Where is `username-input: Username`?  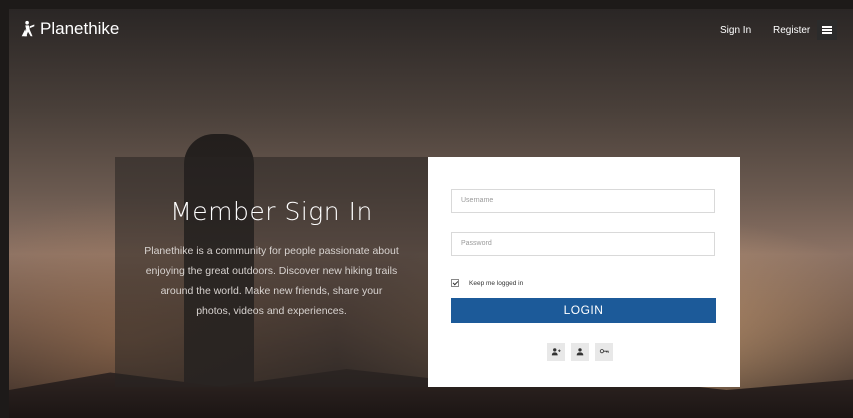 username-input: Username is located at coordinates (583, 201).